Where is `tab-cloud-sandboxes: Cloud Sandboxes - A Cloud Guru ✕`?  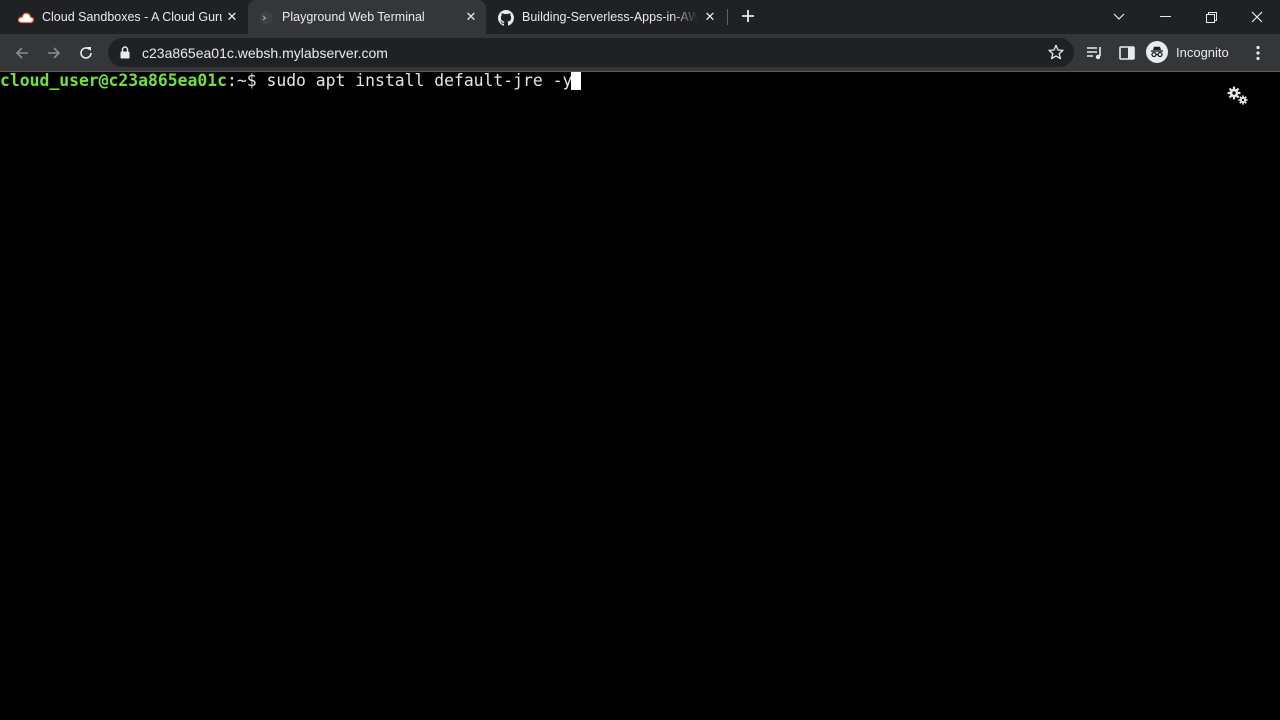 tab-cloud-sandboxes: Cloud Sandboxes - A Cloud Guru ✕ is located at coordinates (127, 17).